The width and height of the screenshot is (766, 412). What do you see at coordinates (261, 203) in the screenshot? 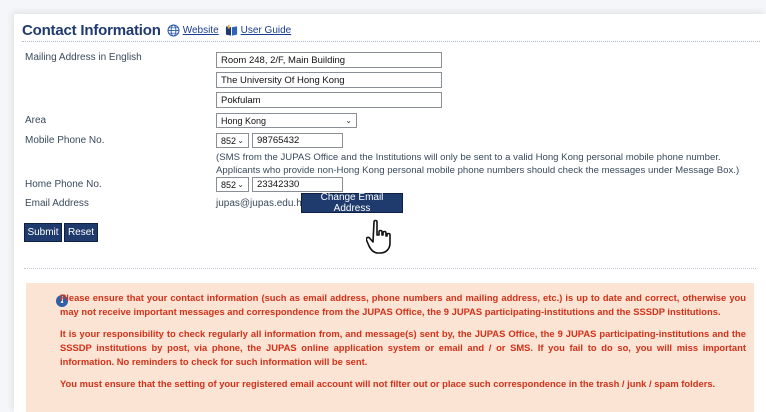
I see `email-address-value: jupas@jupas.edu.hk` at bounding box center [261, 203].